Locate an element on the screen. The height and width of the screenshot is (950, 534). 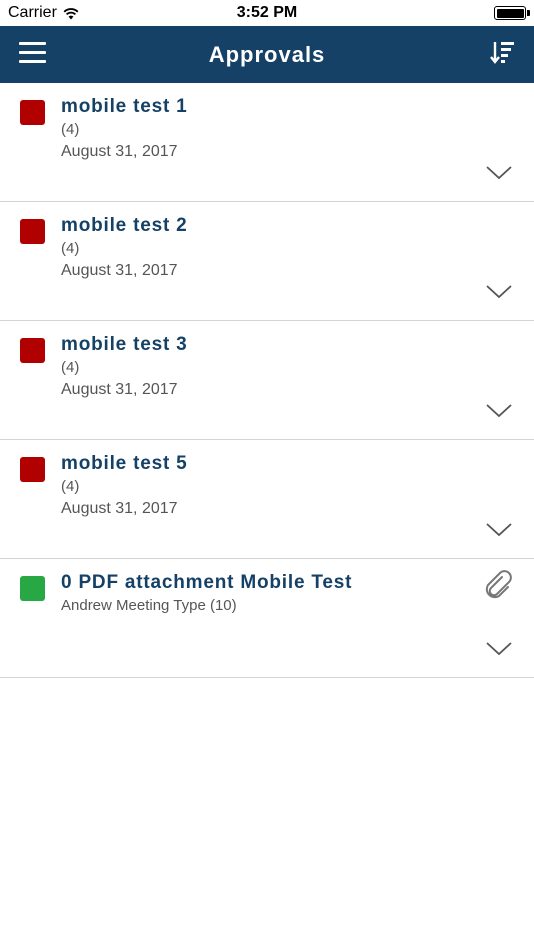
sort-icon is located at coordinates (503, 53).